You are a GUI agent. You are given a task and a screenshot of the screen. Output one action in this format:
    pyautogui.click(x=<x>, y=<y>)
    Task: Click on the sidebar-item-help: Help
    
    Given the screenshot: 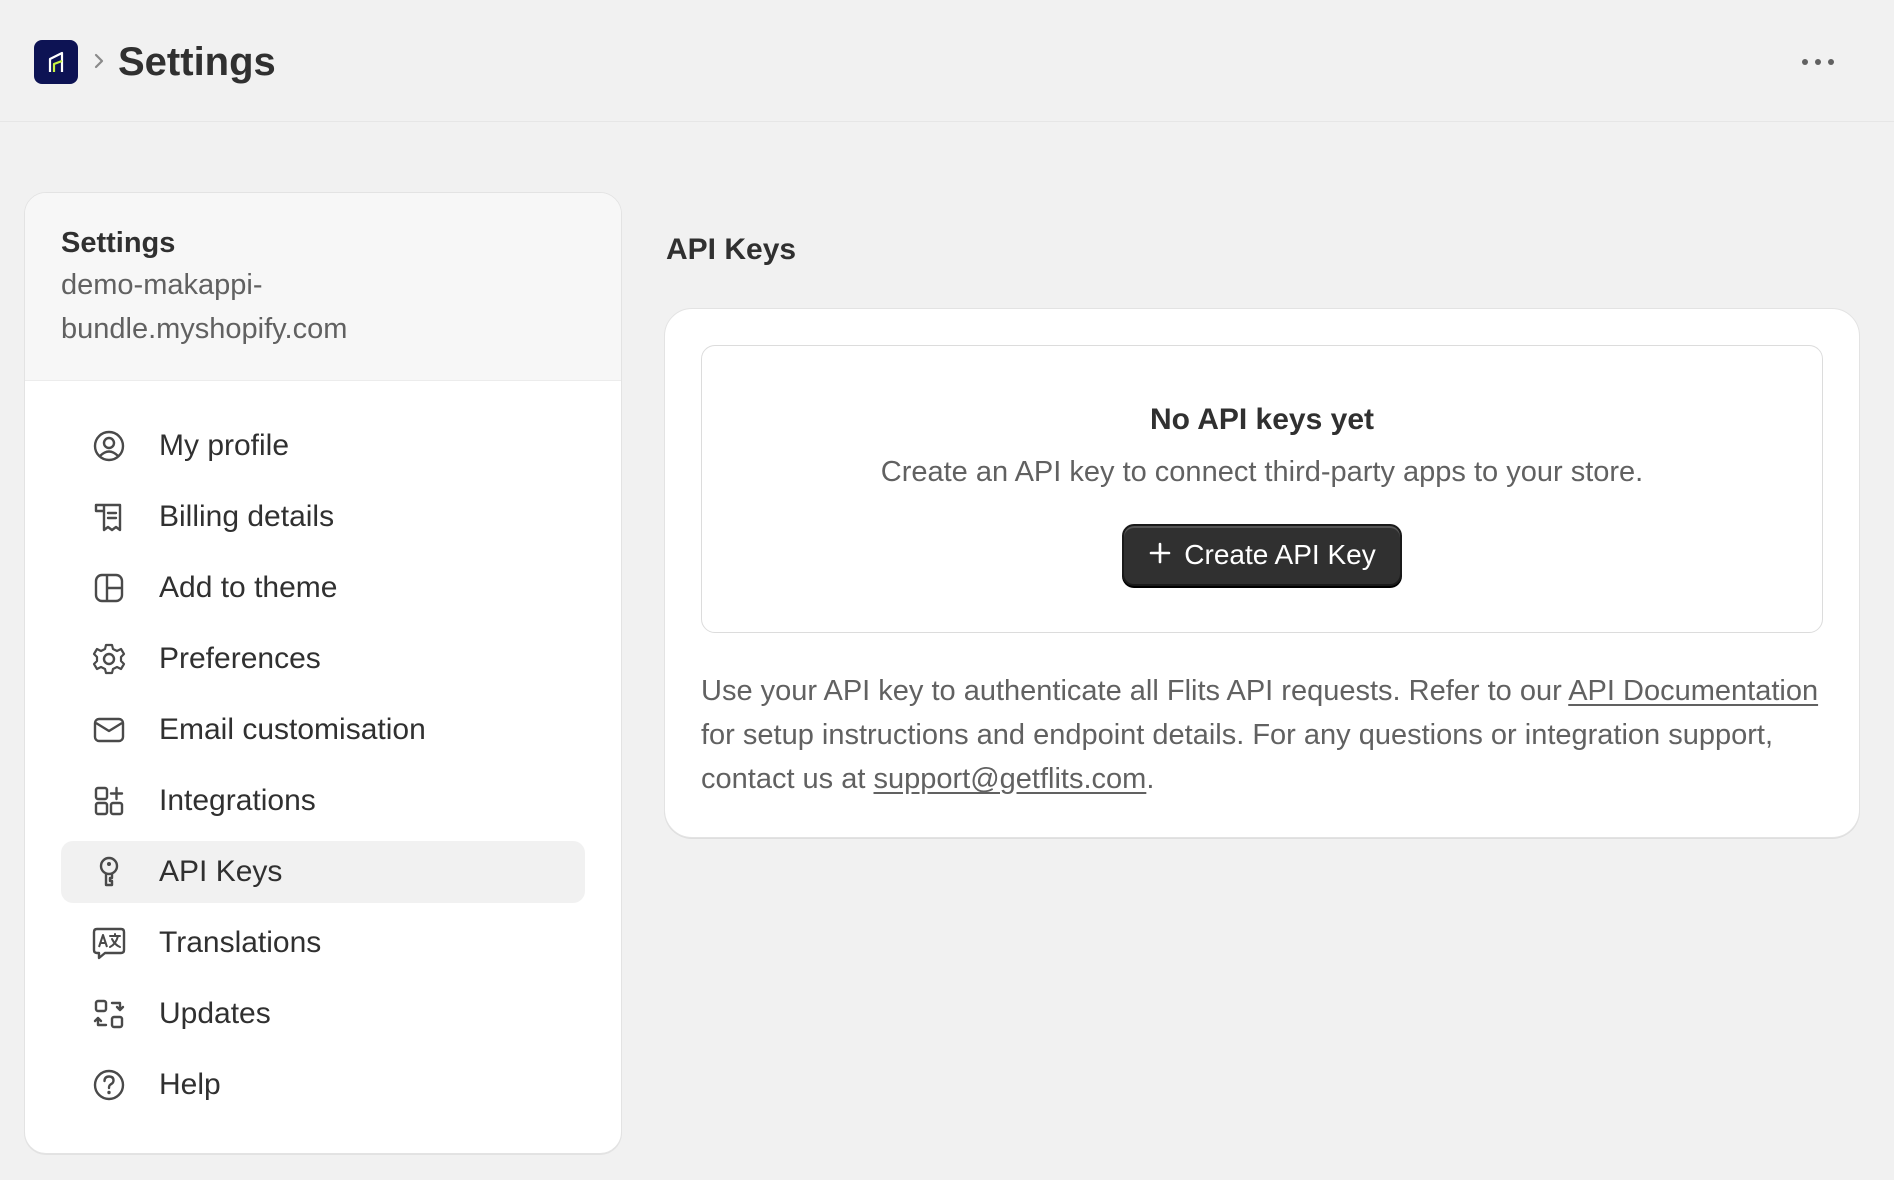 What is the action you would take?
    pyautogui.click(x=323, y=1085)
    